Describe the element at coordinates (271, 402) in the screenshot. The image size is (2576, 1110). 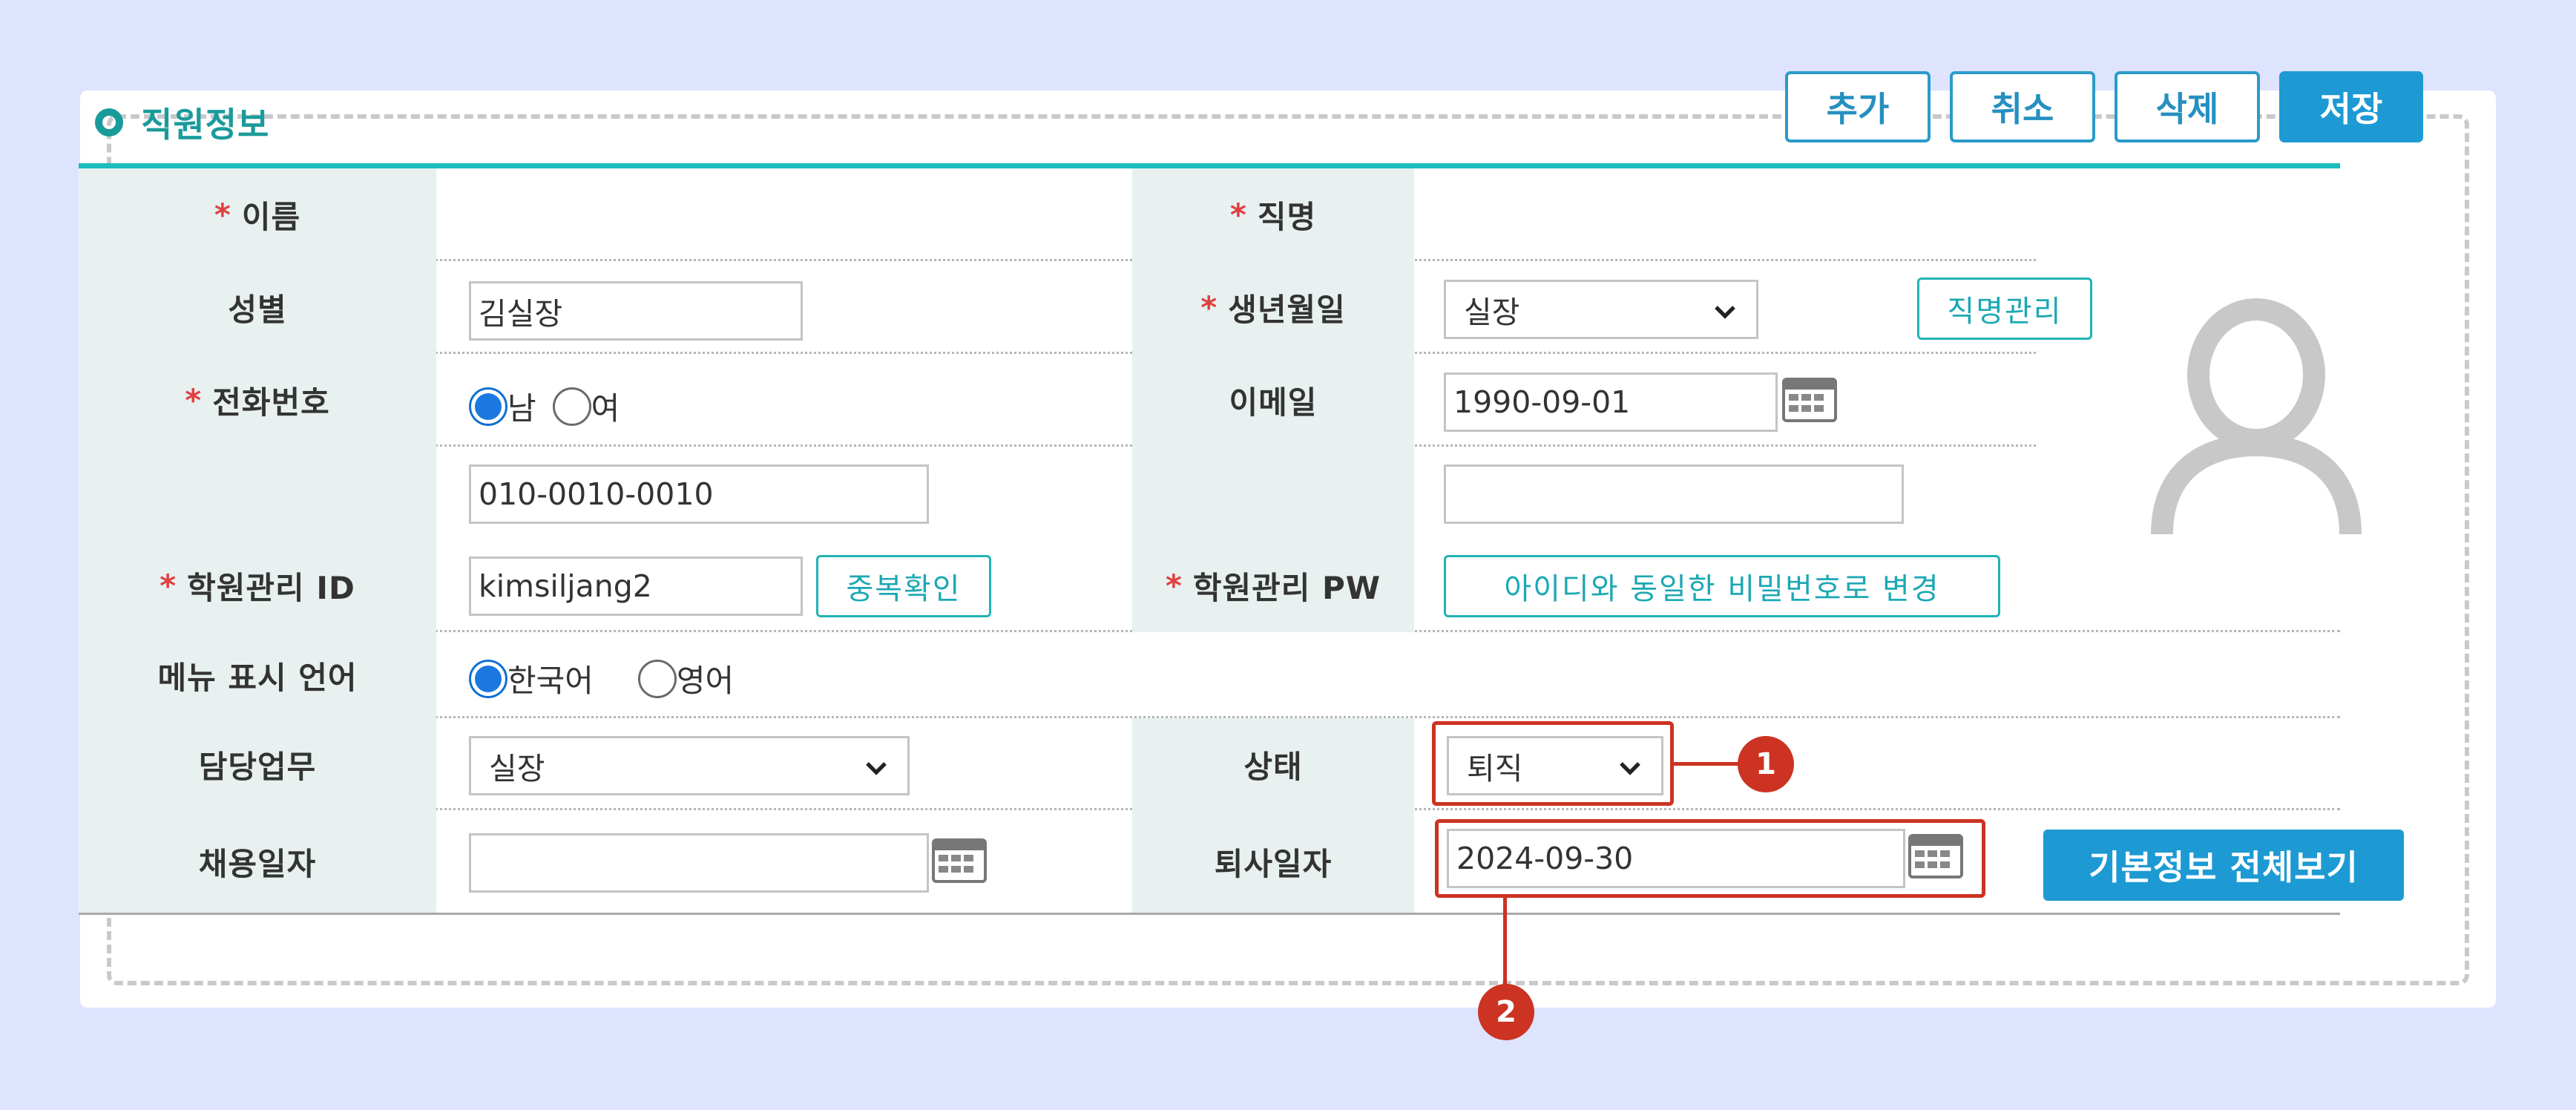
I see `phone-label-text: 전화번호` at that location.